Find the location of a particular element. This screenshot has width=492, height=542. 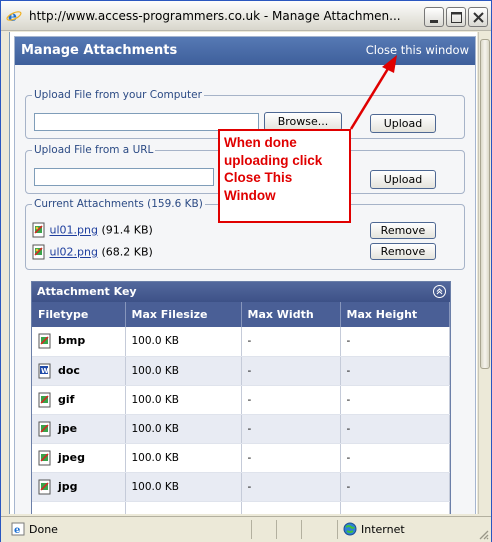

filetype-label: bmp is located at coordinates (72, 341).